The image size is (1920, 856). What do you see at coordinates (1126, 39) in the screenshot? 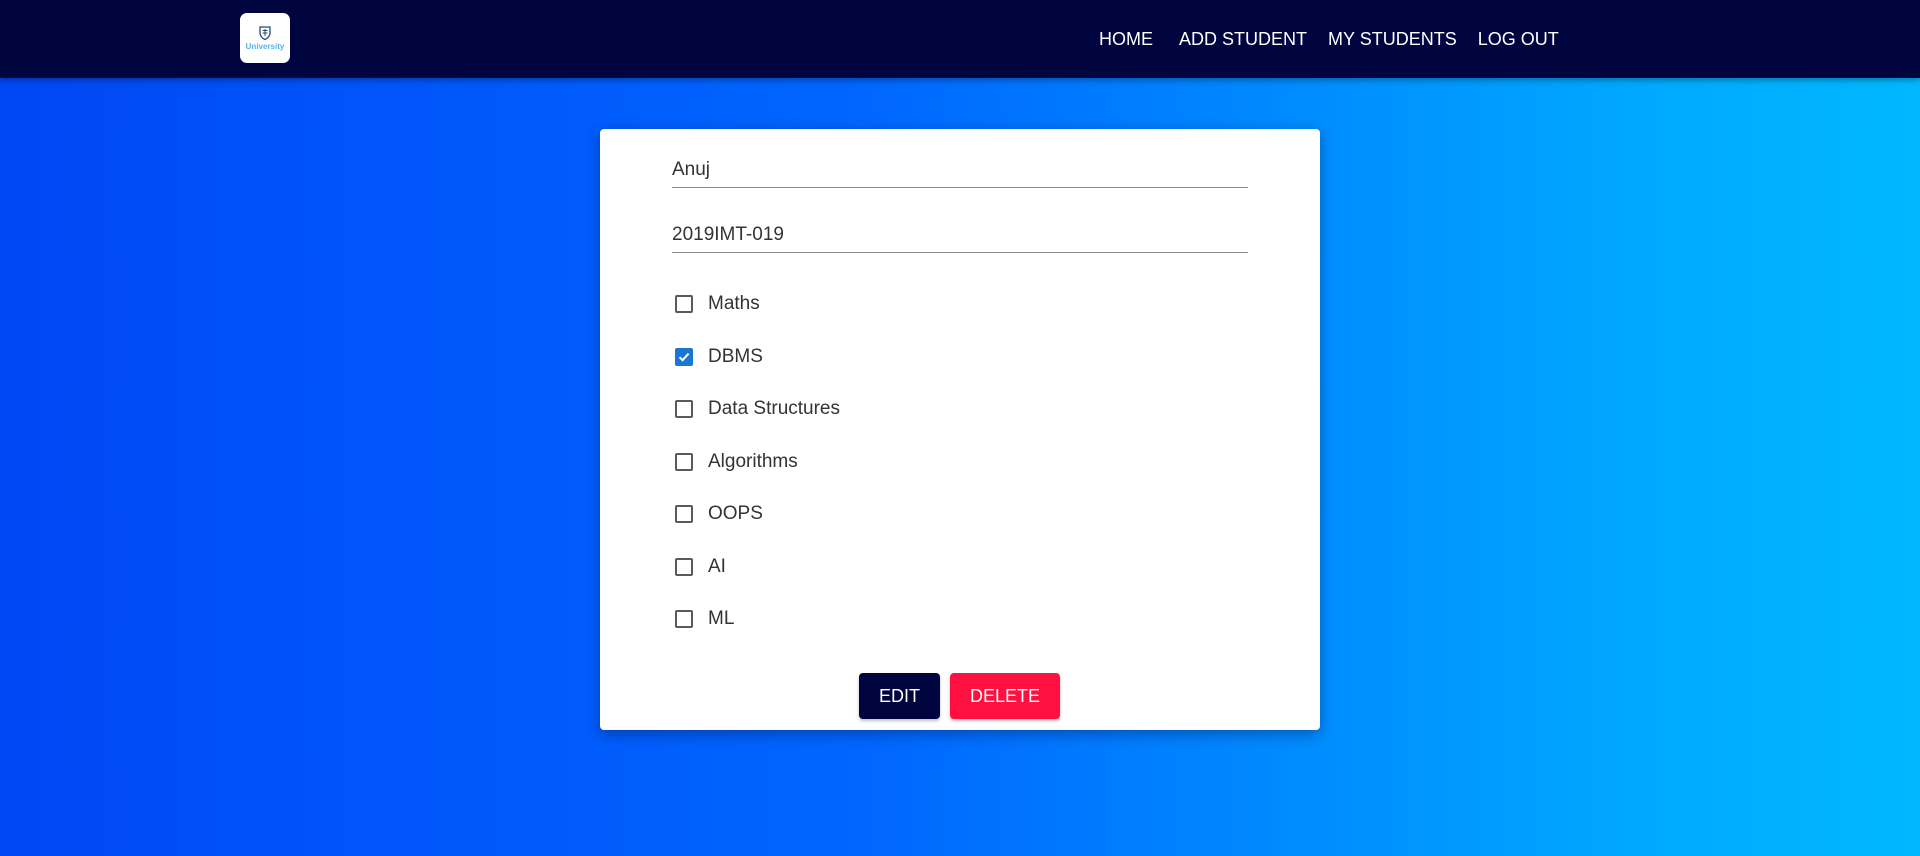
I see `nav-link-home: HOME` at bounding box center [1126, 39].